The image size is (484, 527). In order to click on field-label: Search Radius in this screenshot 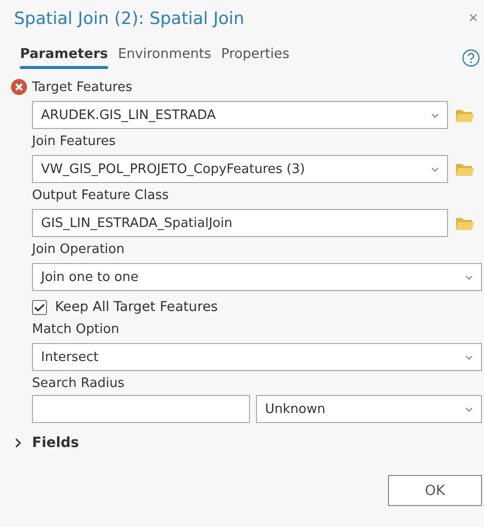, I will do `click(79, 383)`.